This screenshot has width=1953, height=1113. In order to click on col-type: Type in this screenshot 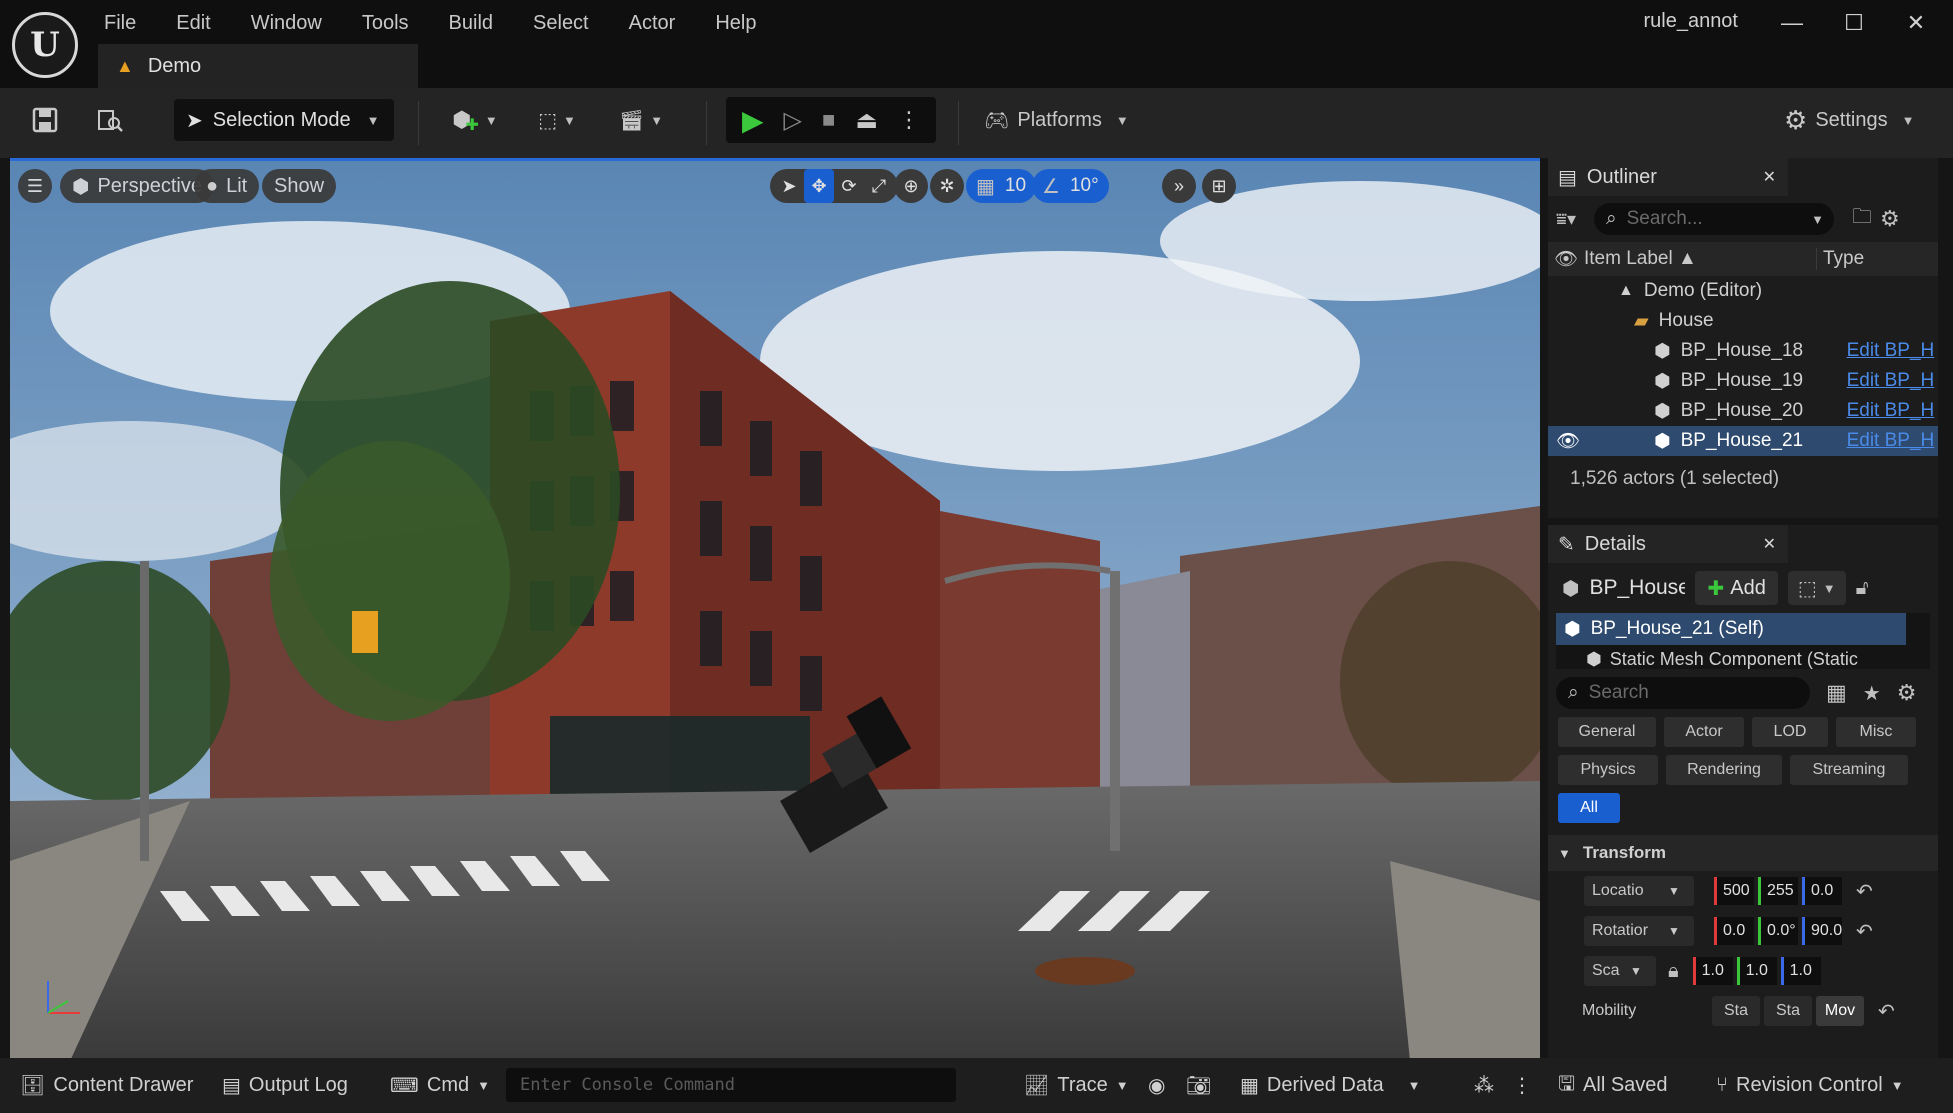, I will do `click(1840, 259)`.